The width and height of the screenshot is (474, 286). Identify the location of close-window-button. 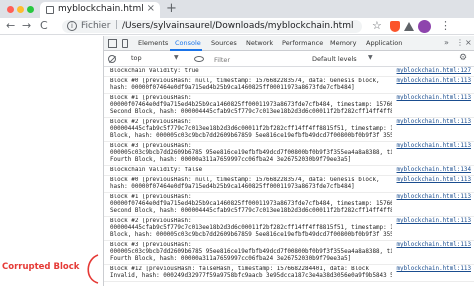
(10, 9).